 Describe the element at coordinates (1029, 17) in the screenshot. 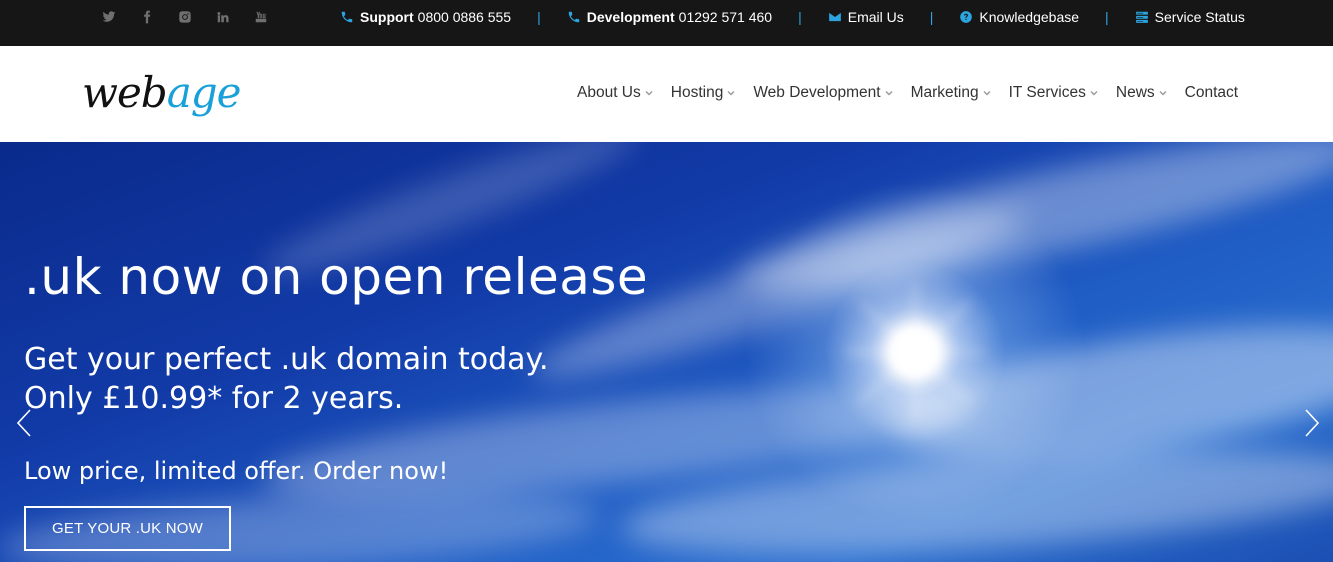

I see `knowledgebase-label: Knowledgebase` at that location.